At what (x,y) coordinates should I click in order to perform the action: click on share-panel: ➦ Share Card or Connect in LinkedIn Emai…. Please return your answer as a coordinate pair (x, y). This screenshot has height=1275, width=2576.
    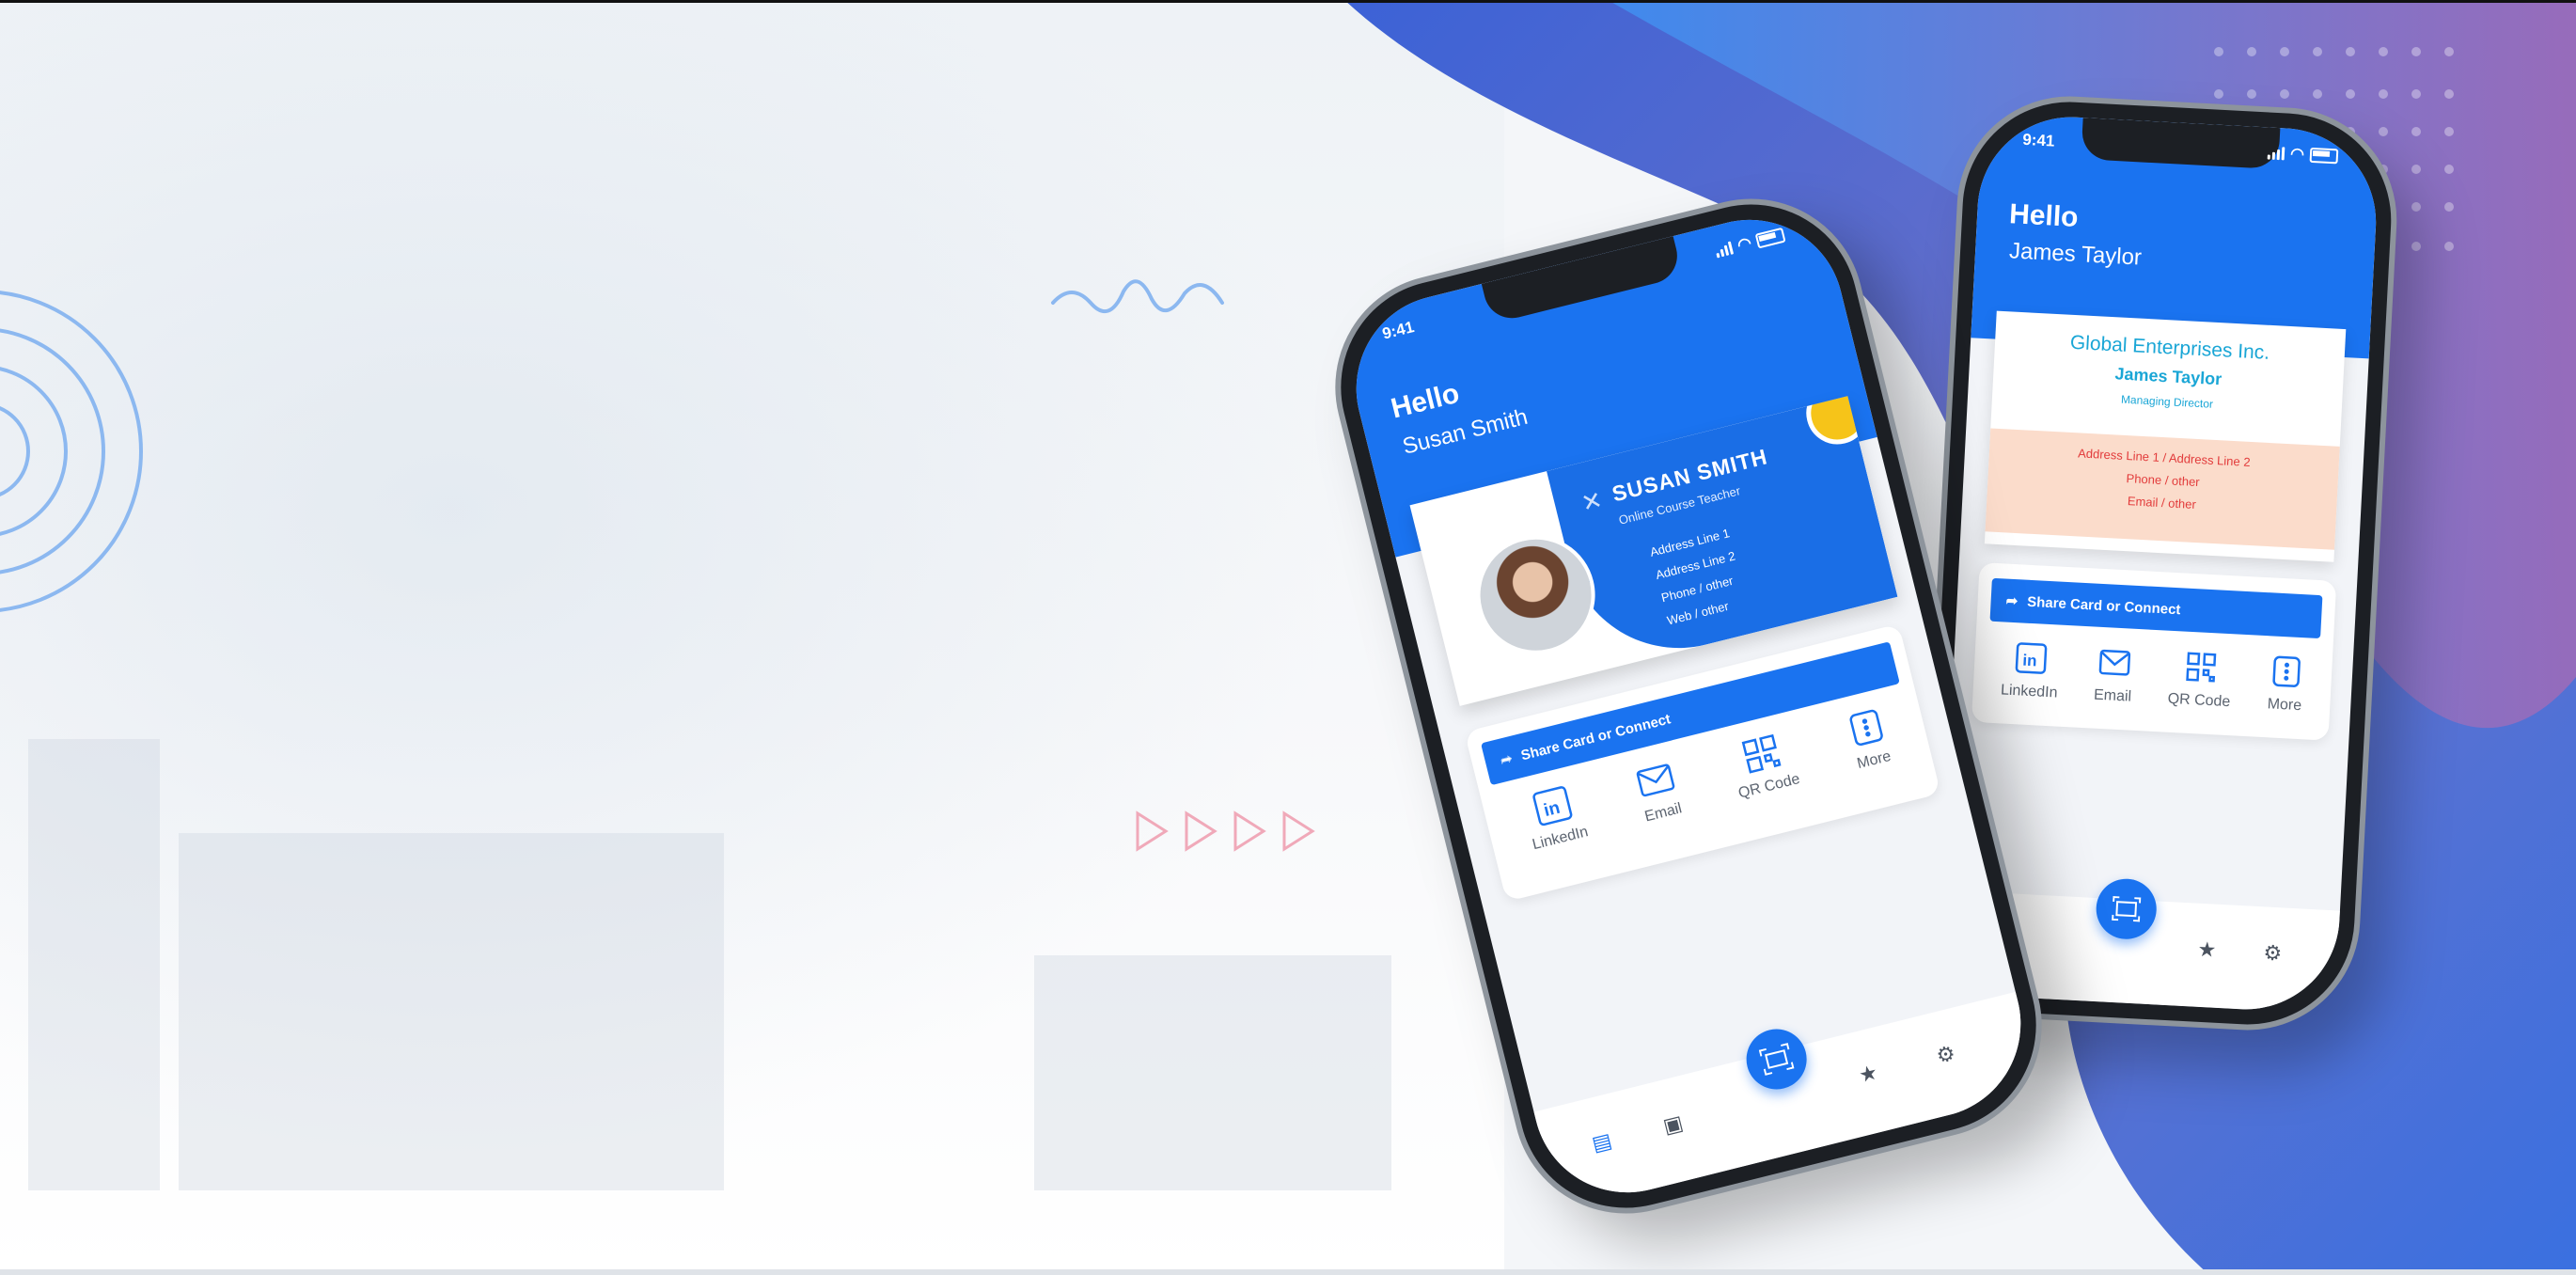
    Looking at the image, I should click on (2154, 651).